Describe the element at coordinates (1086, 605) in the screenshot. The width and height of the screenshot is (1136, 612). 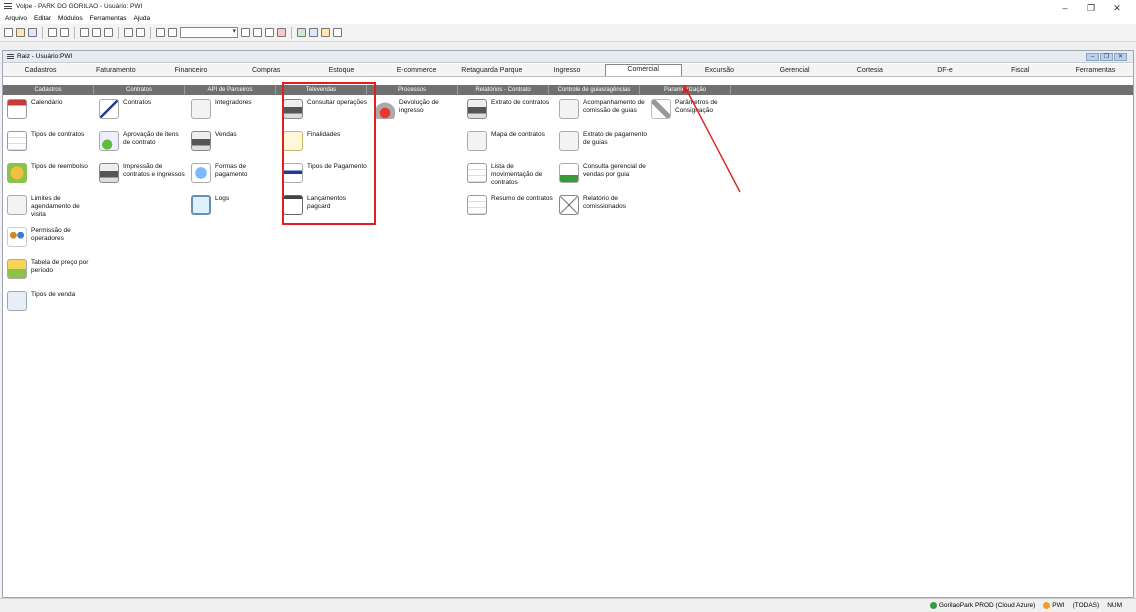
I see `scope-status: (TODAS)` at that location.